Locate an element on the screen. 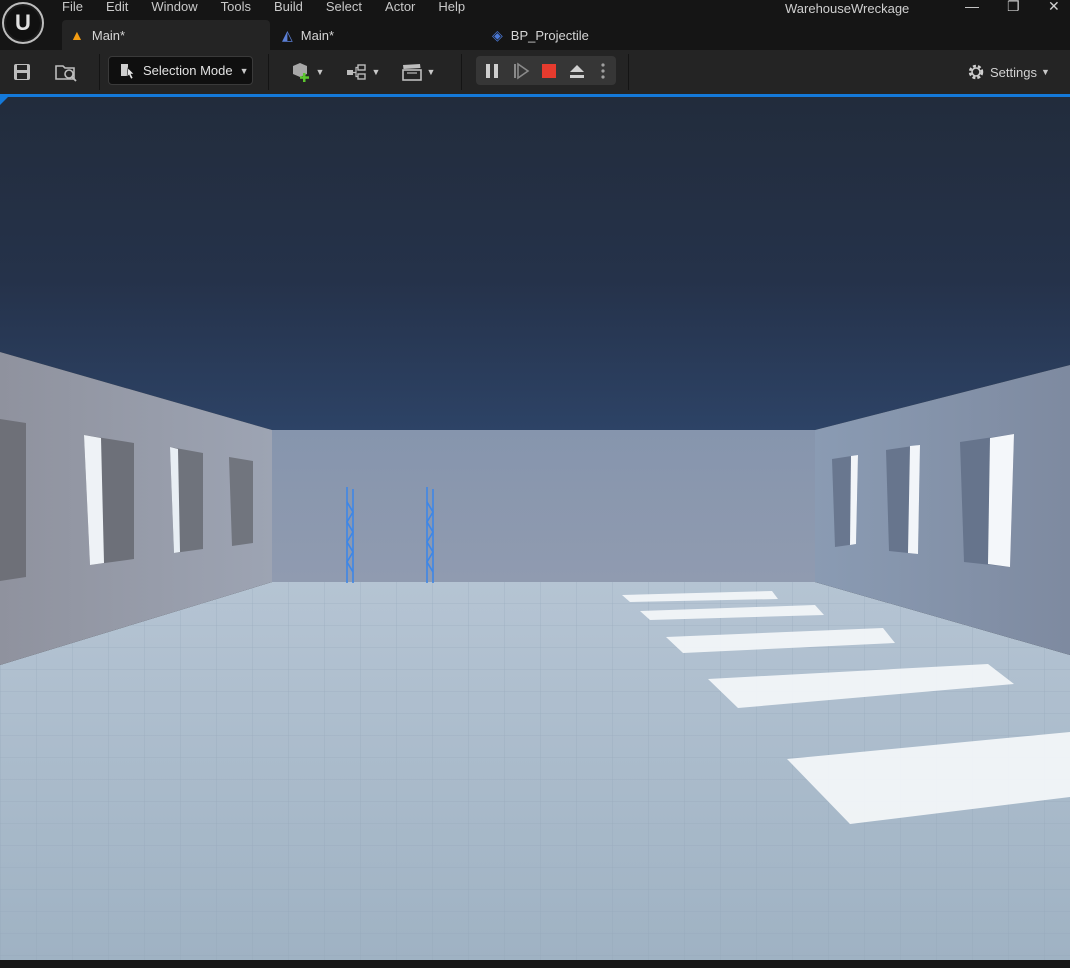  level-blueprint-icon: ◭ is located at coordinates (287, 34).